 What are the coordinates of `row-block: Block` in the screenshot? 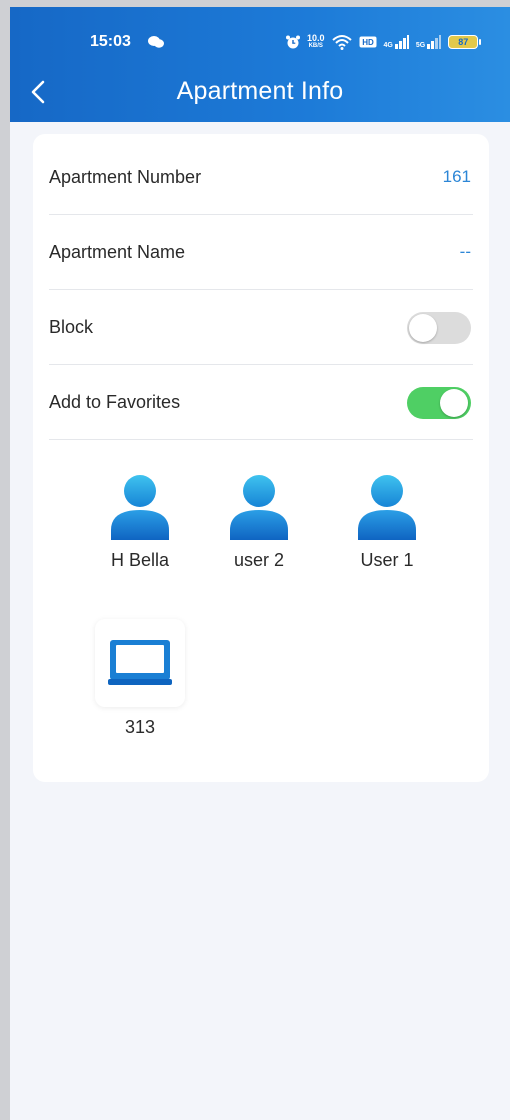 It's located at (261, 327).